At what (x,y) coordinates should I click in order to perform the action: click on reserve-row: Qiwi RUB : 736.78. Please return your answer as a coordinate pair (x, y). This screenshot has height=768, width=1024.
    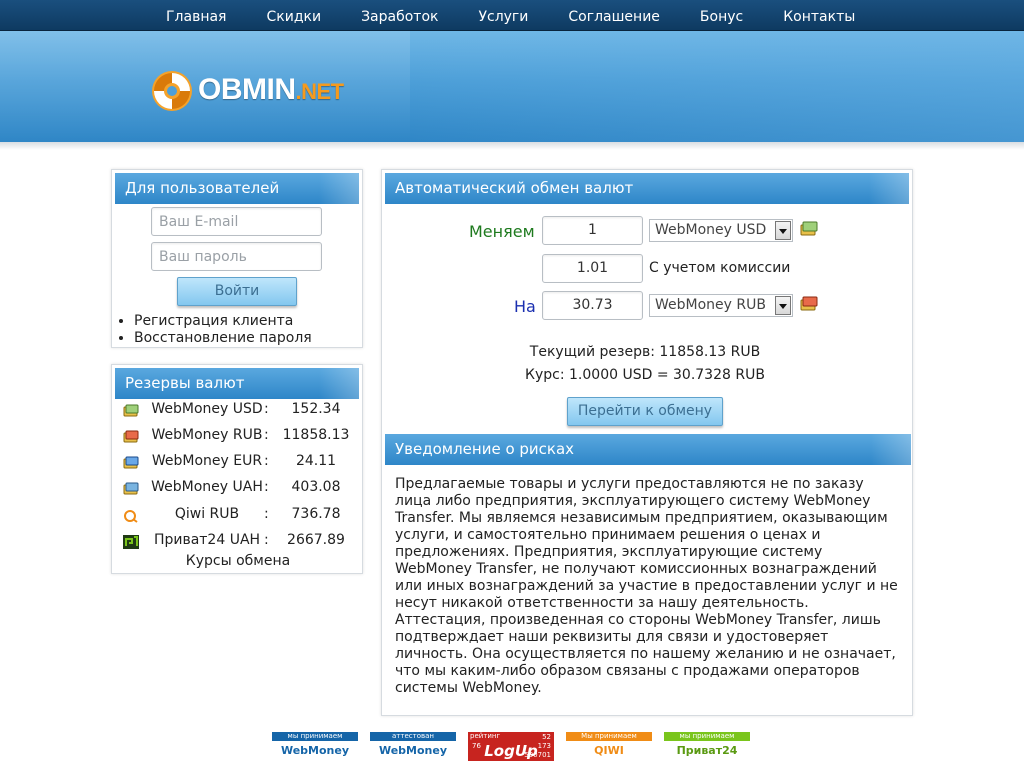
    Looking at the image, I should click on (238, 517).